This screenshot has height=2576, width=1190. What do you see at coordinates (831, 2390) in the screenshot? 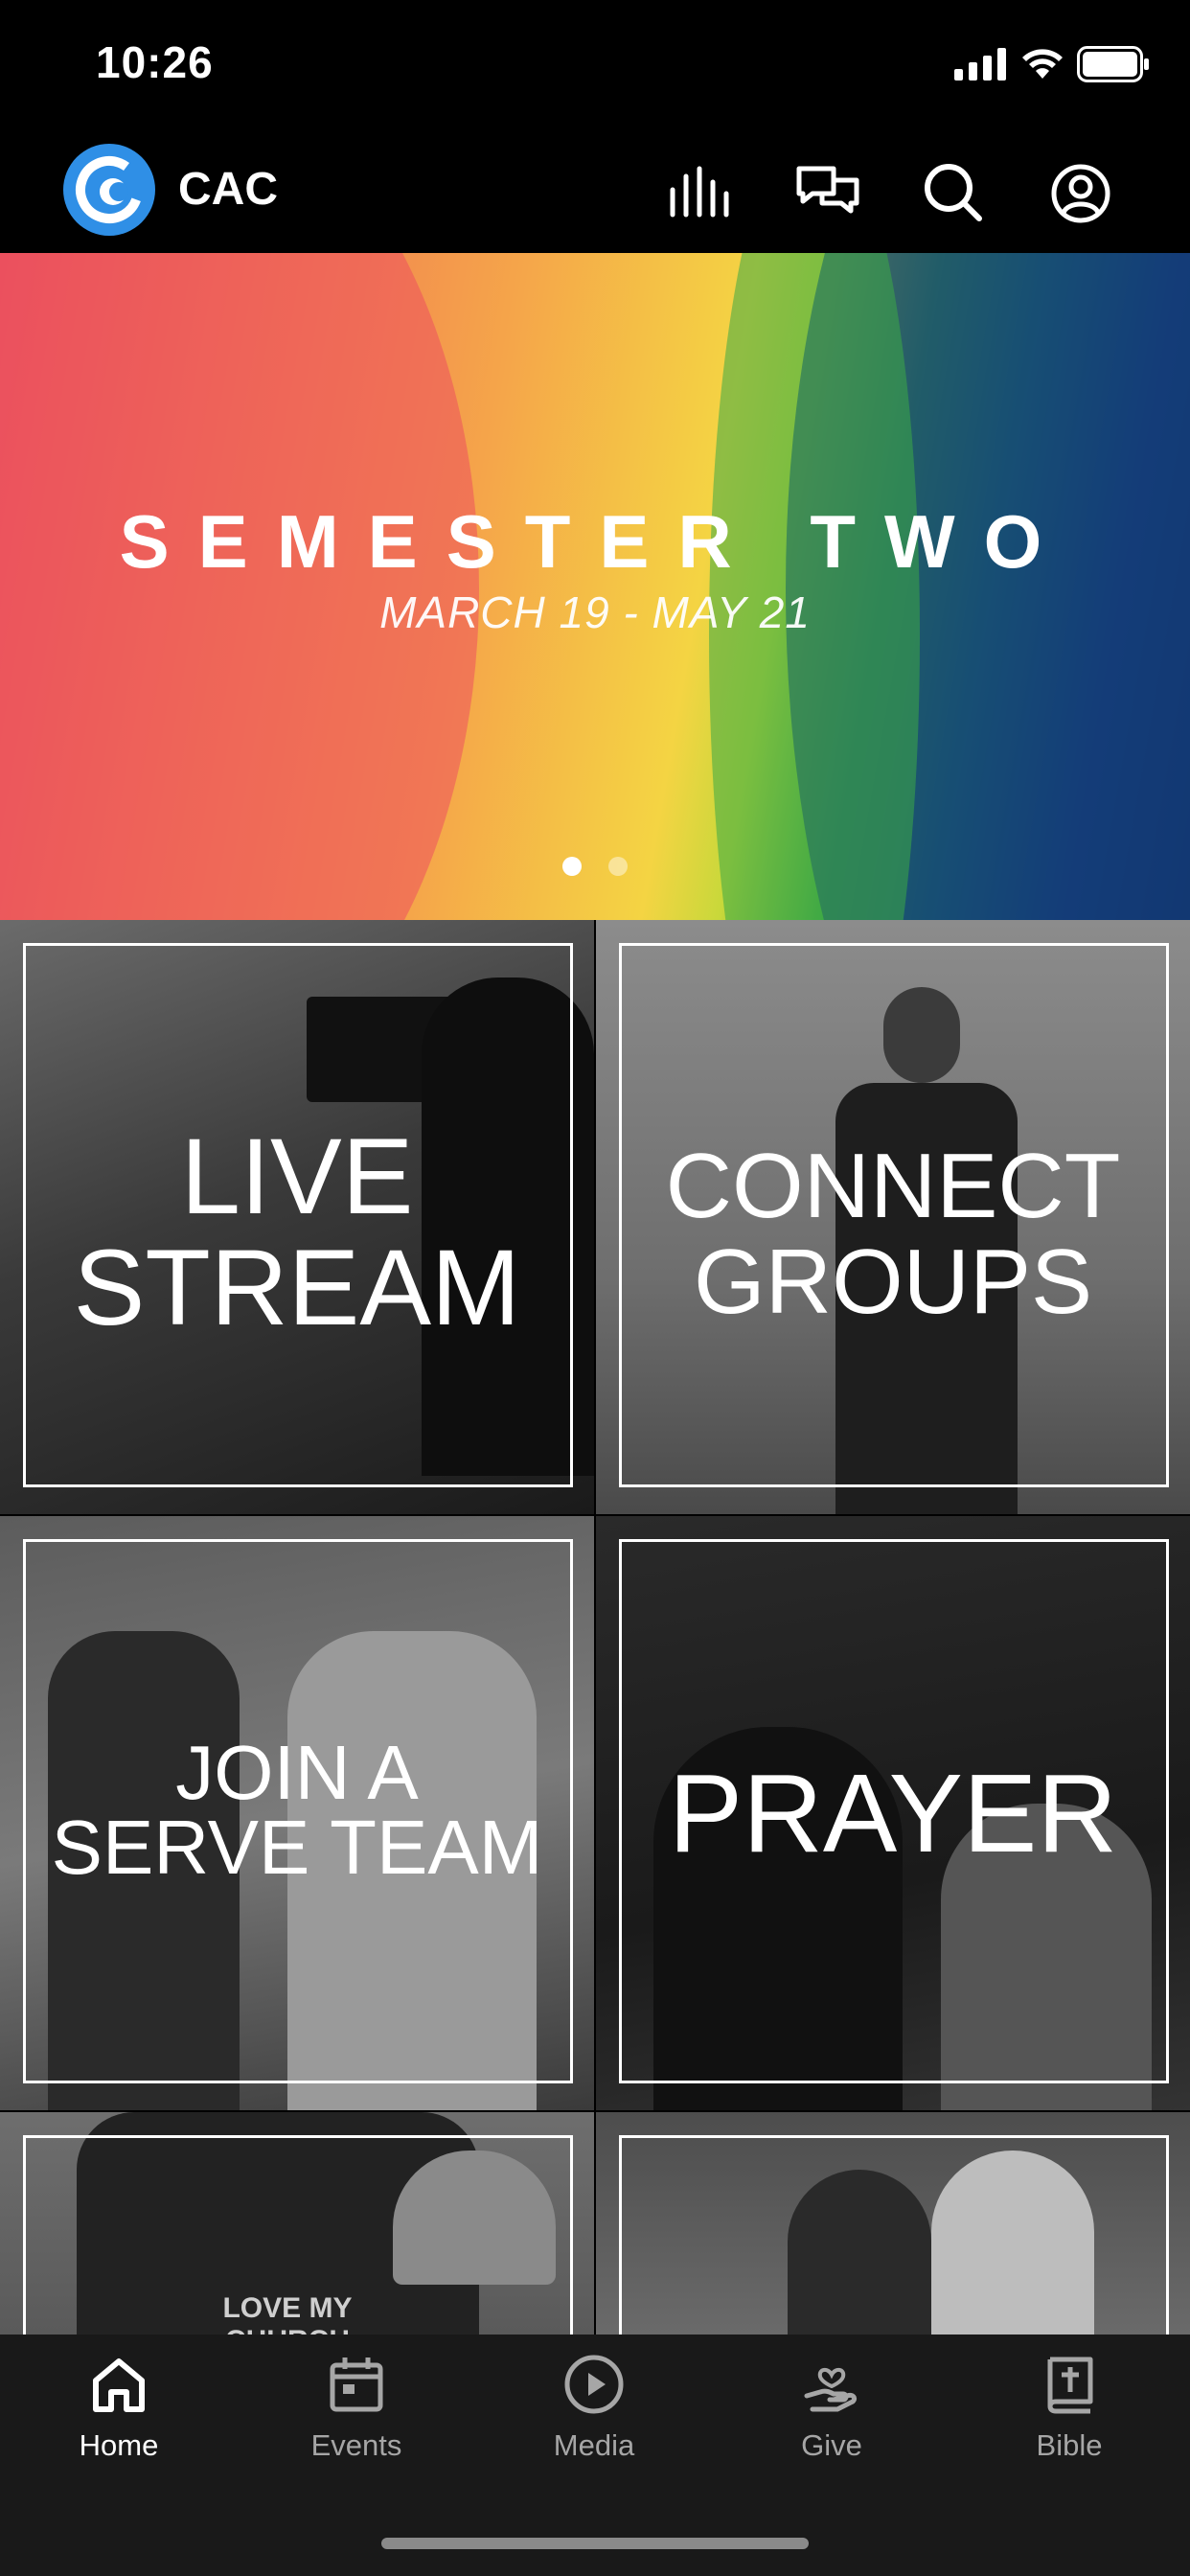
I see `give-icon` at bounding box center [831, 2390].